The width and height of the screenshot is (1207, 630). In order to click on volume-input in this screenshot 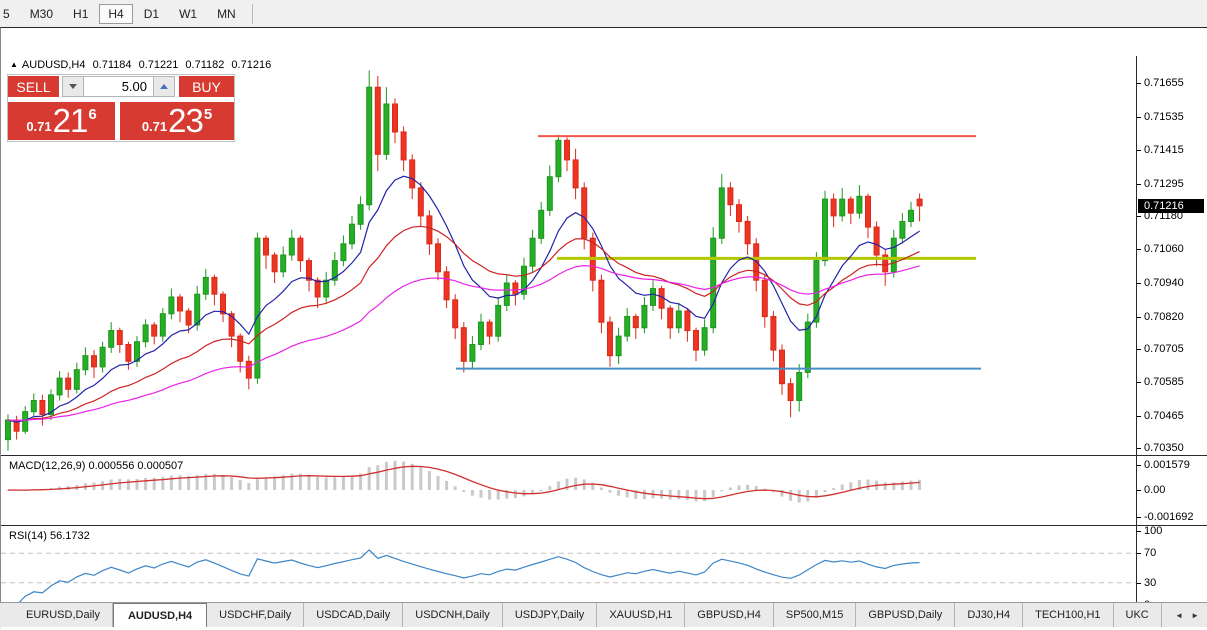, I will do `click(118, 86)`.